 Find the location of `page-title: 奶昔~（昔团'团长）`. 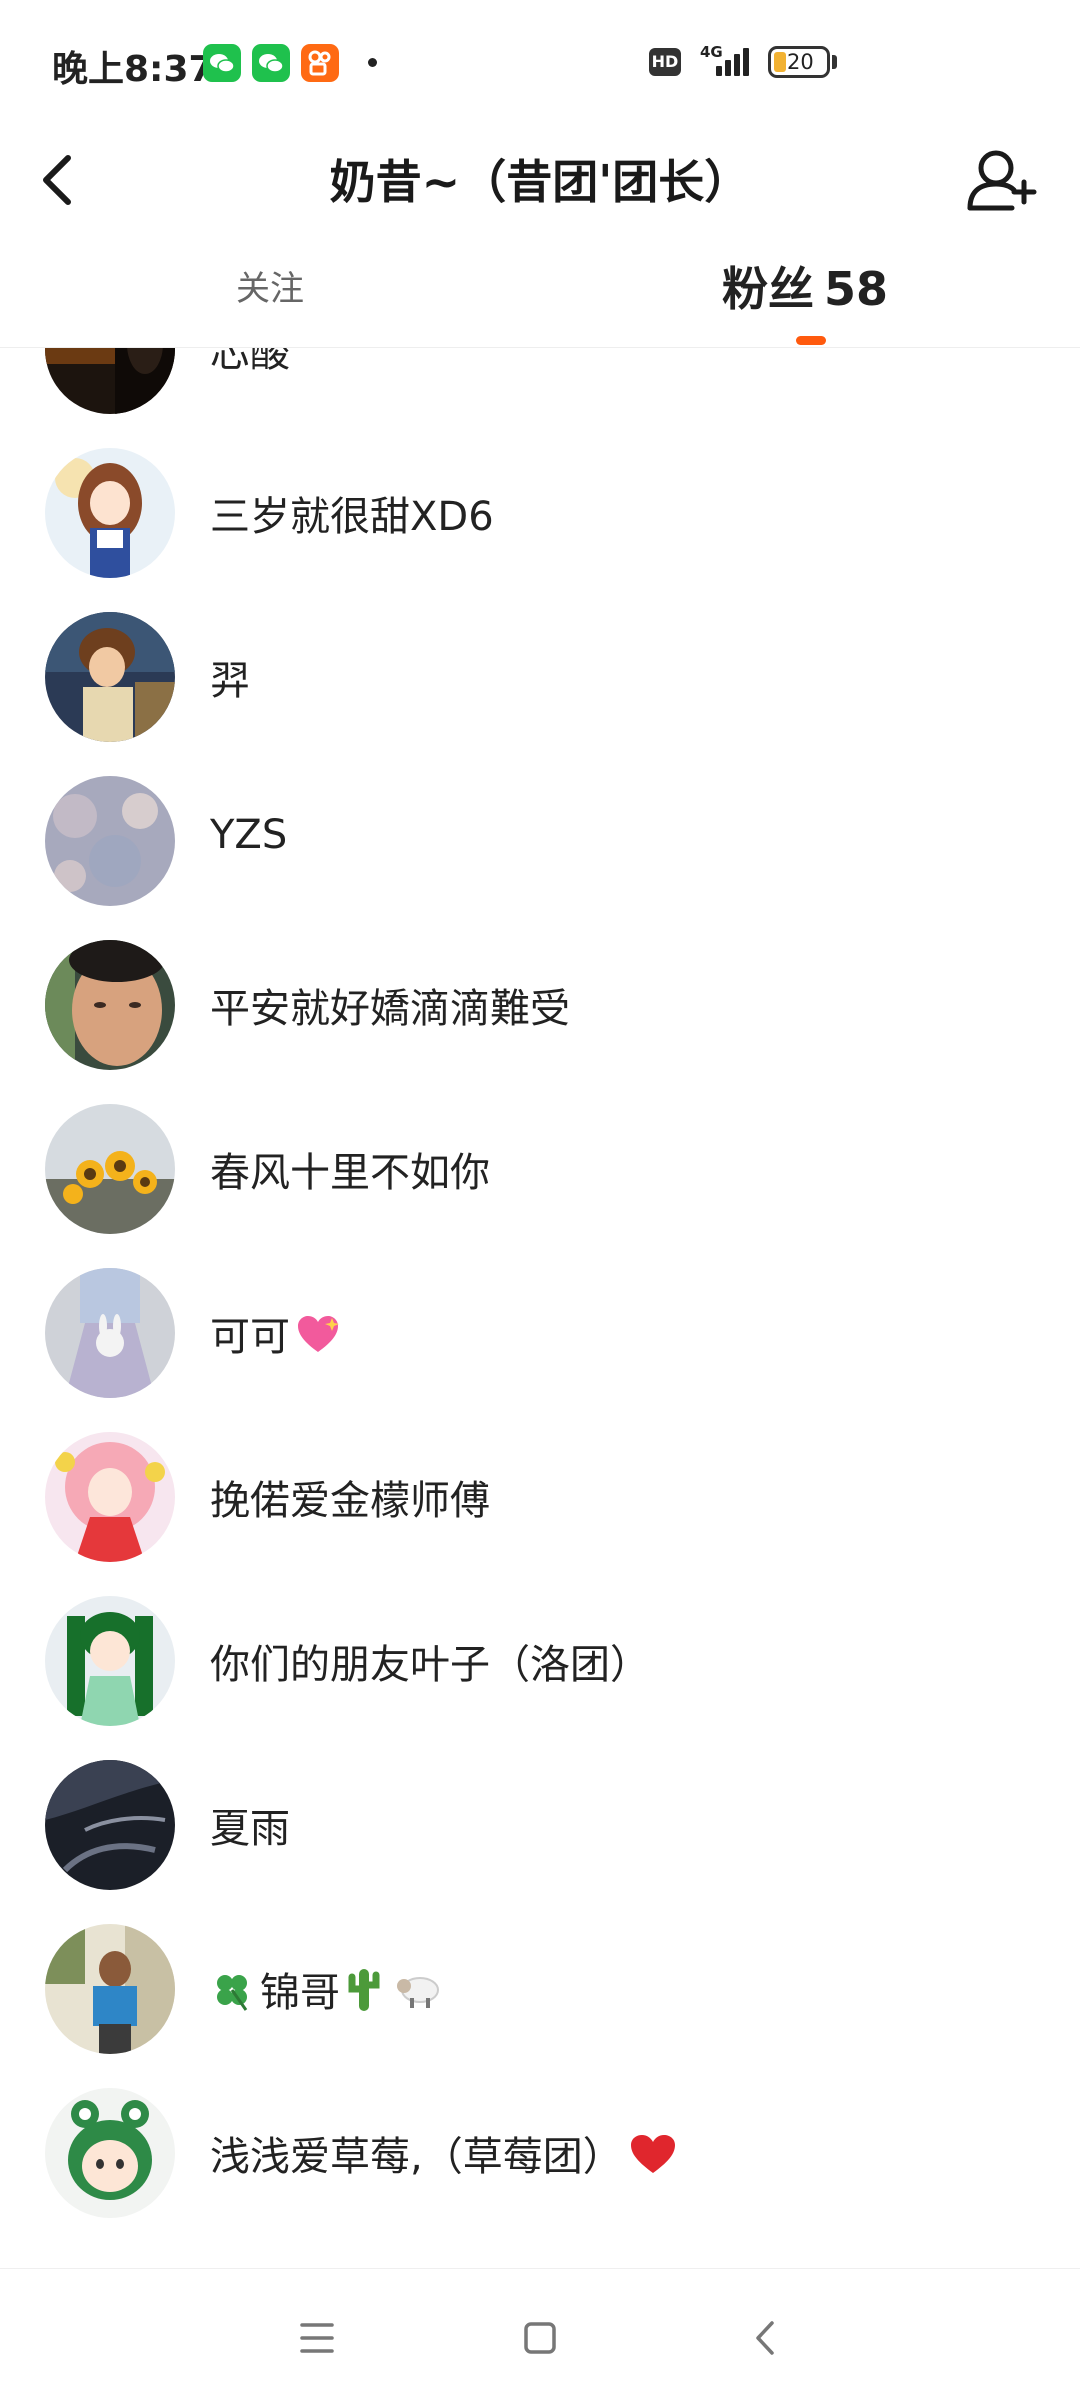

page-title: 奶昔~（昔团'团长） is located at coordinates (540, 182).